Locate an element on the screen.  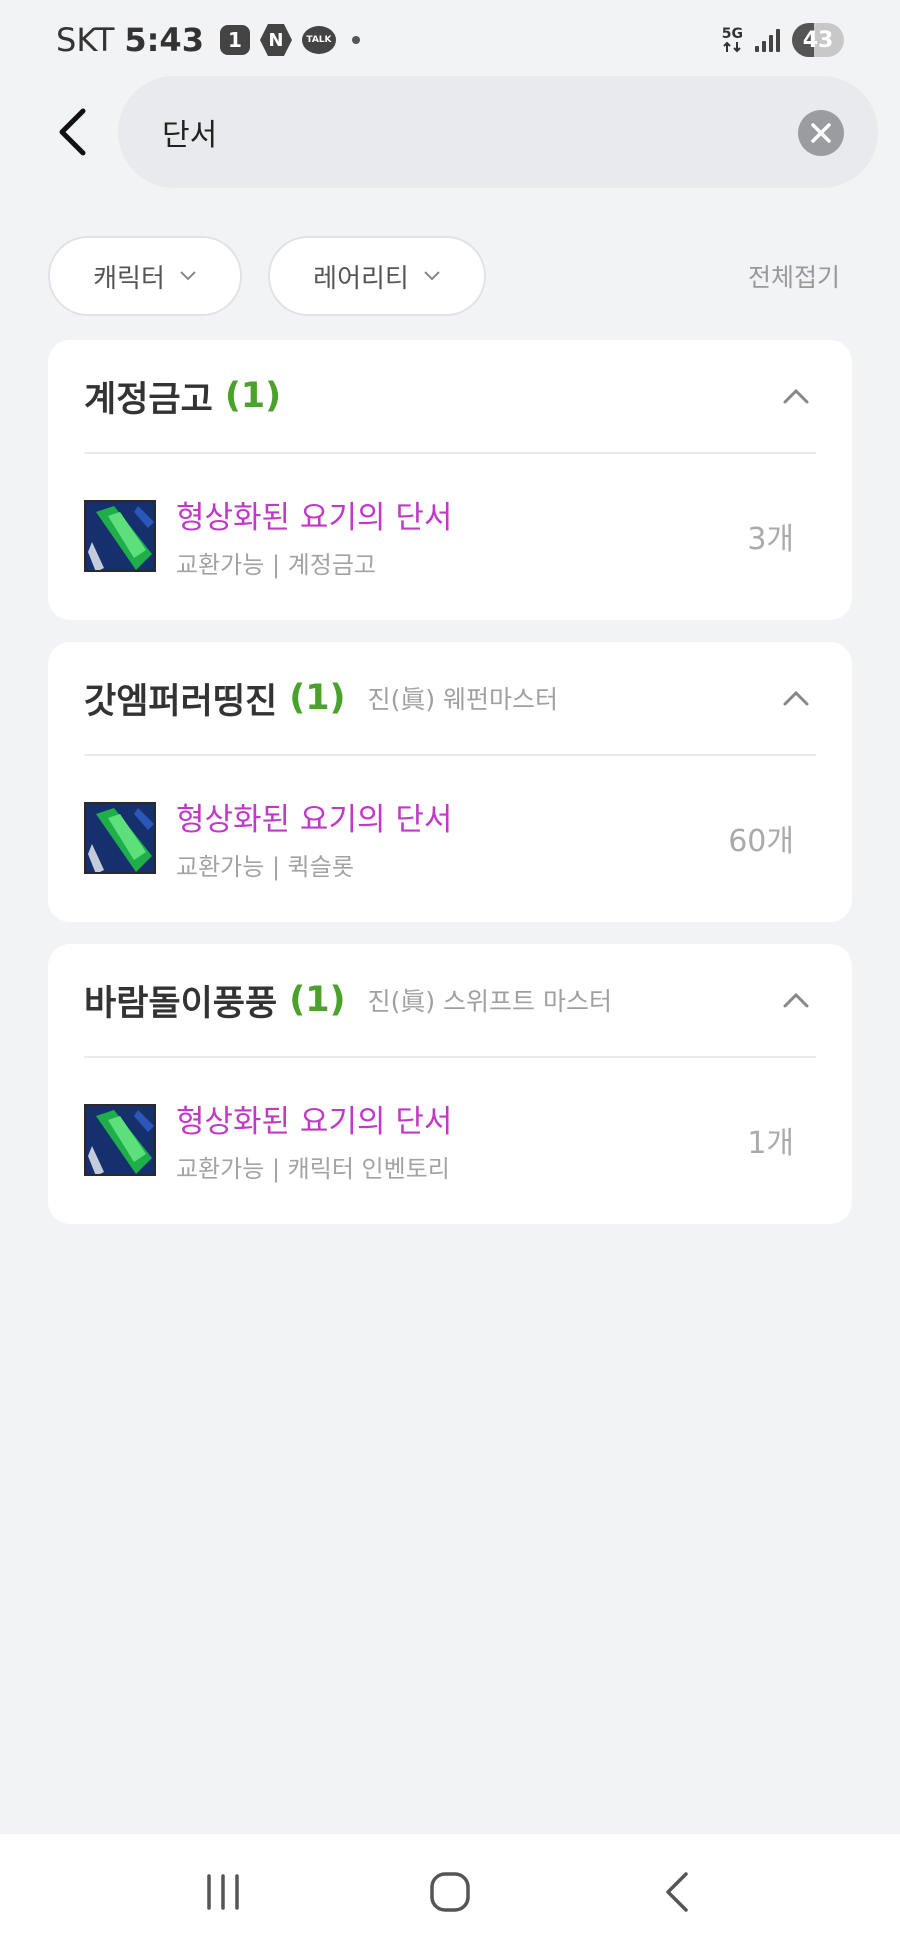
carrier-label: SKT is located at coordinates (85, 40).